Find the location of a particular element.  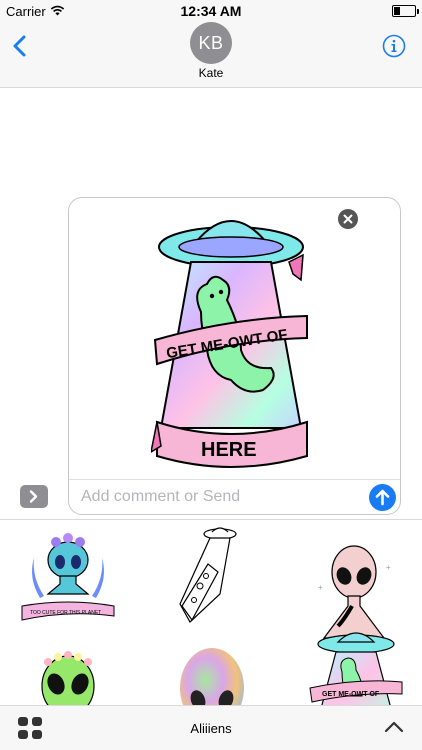

sticker-text-bottom: HERE is located at coordinates (229, 450).